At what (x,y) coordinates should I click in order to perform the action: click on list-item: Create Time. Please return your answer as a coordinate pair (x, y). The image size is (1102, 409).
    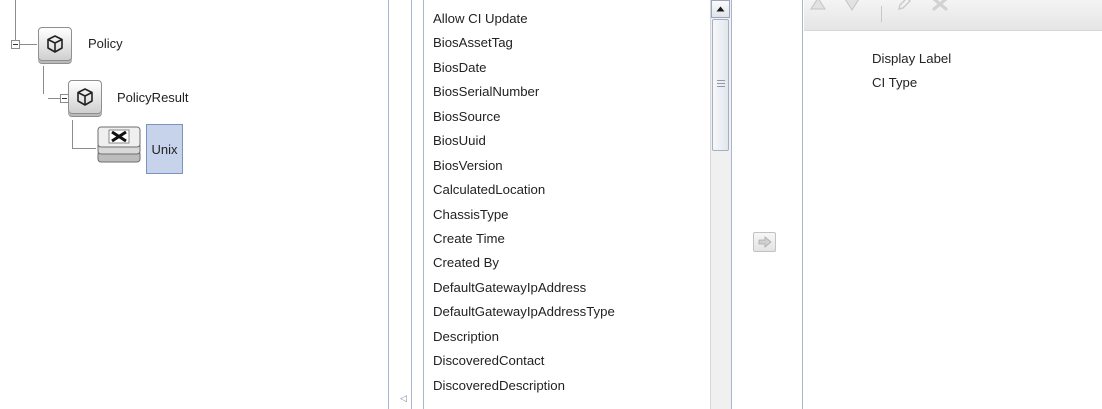
    Looking at the image, I should click on (524, 239).